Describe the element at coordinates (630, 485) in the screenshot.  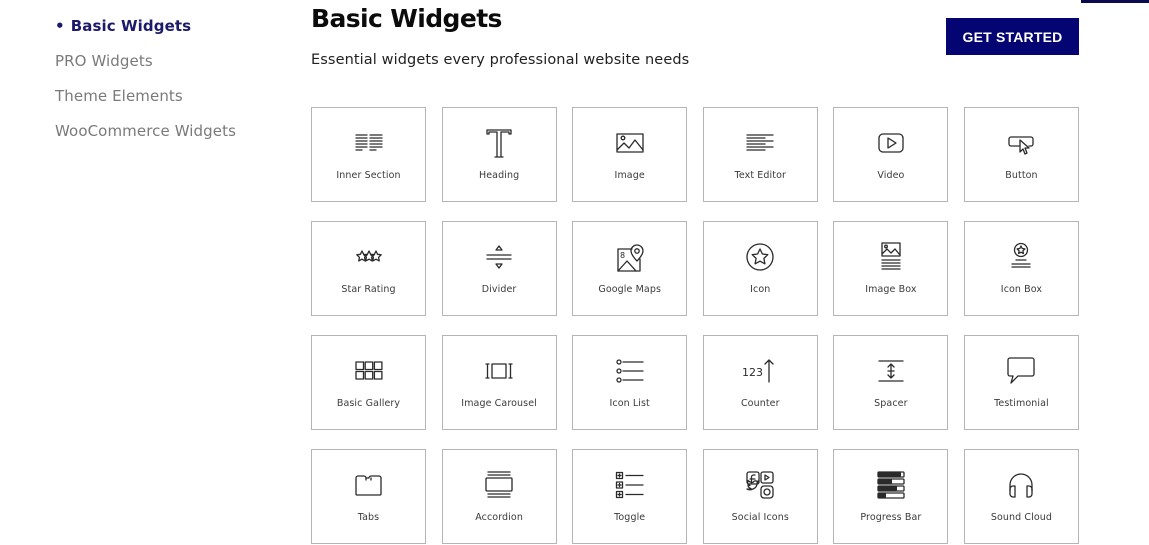
I see `toggle-list-icon` at that location.